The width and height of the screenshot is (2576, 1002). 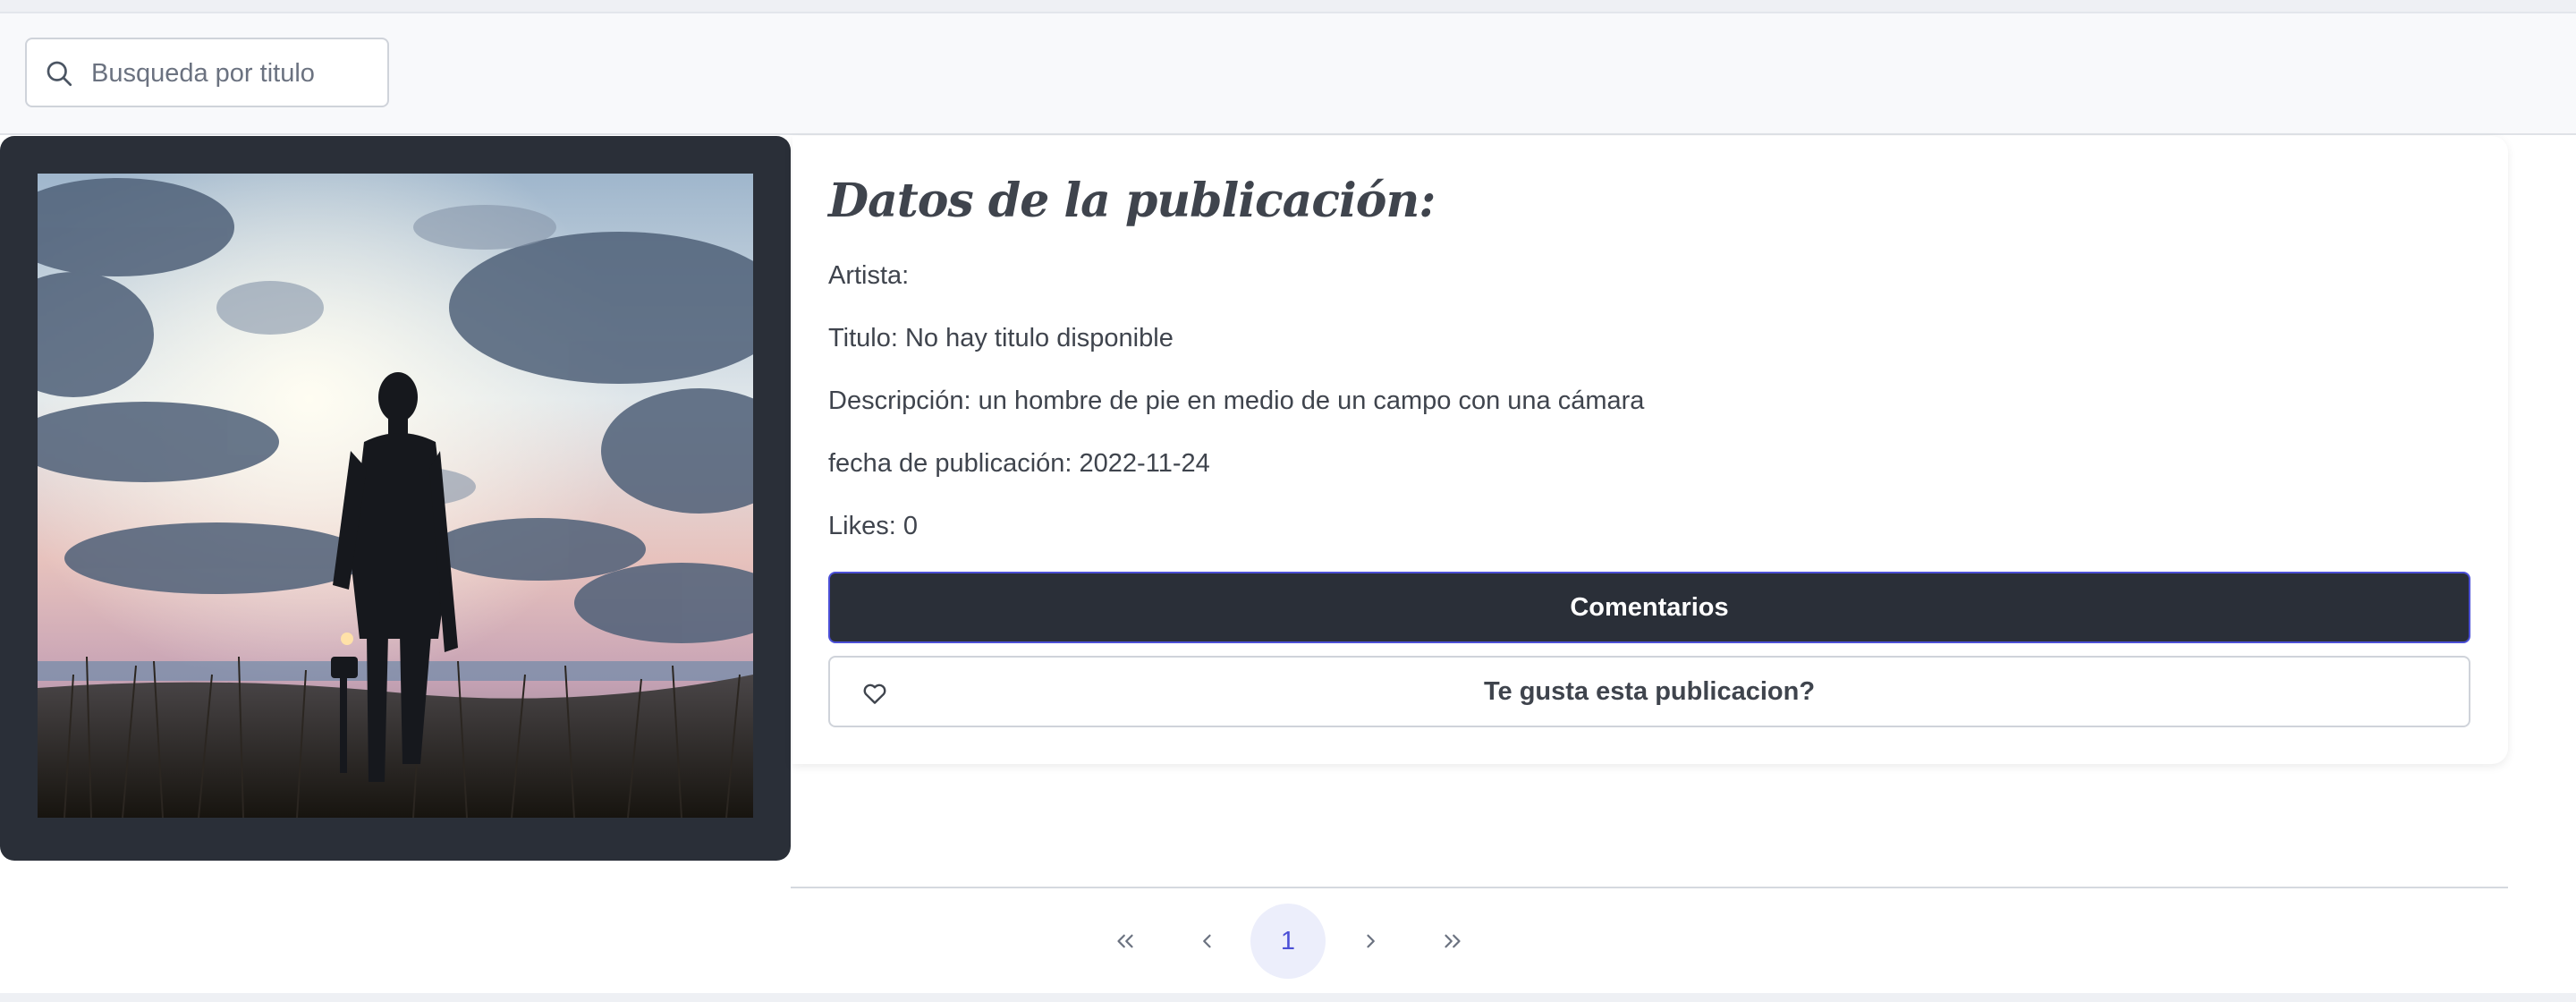 I want to click on likes-value: 0, so click(x=910, y=526).